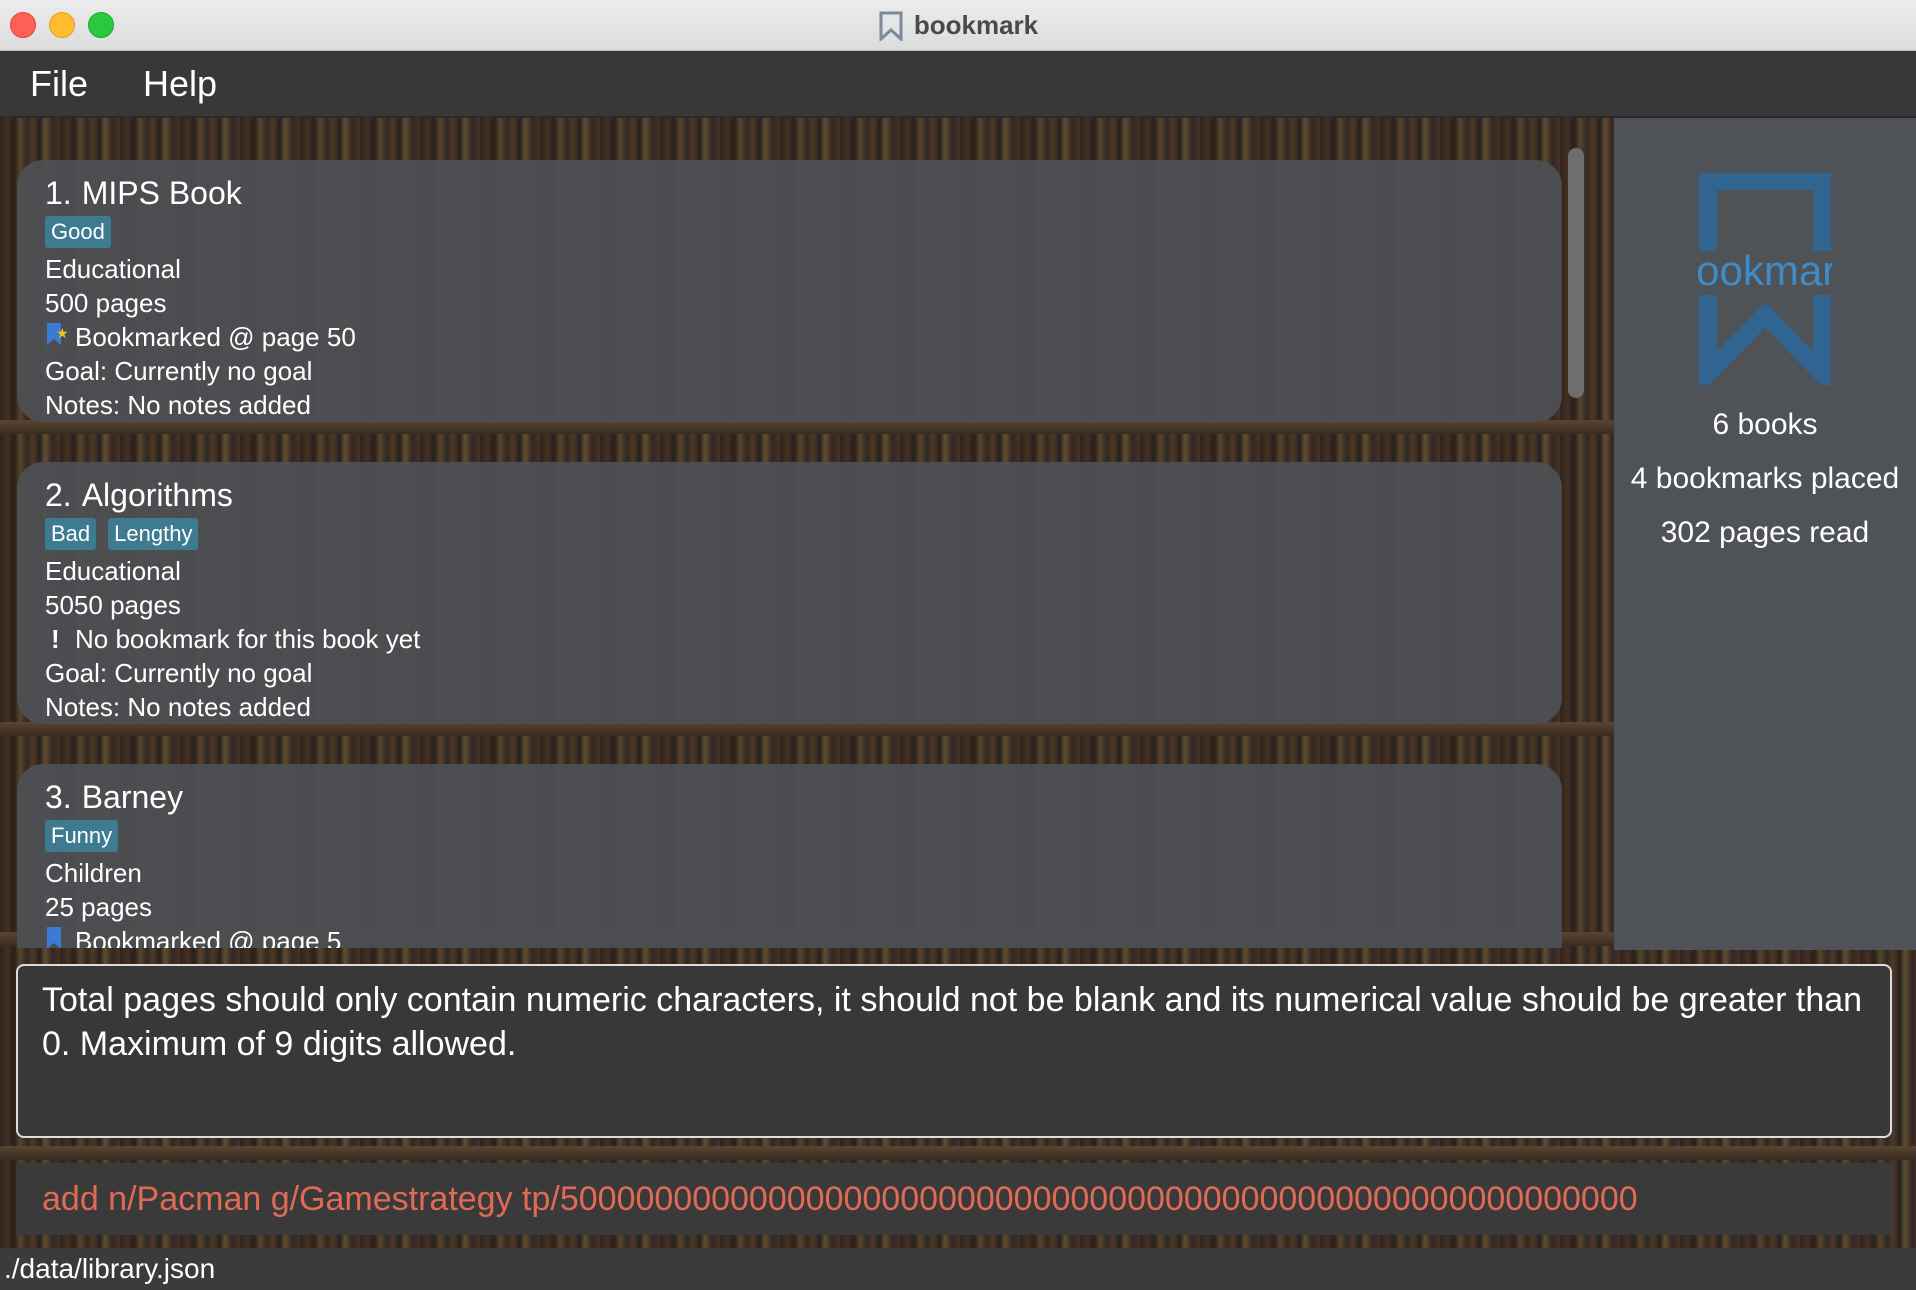  I want to click on bookmark-text: Bookmarked @ page 50, so click(215, 337).